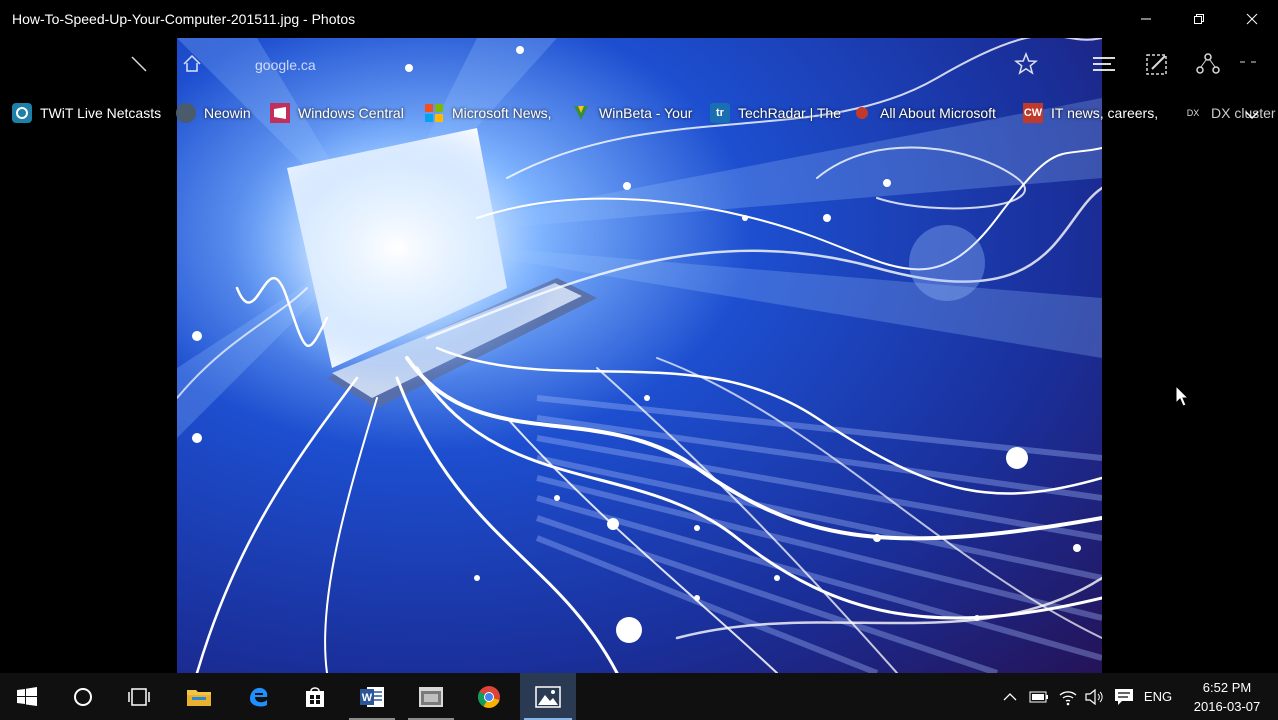 This screenshot has height=720, width=1278. I want to click on favorite-all-about-microsoft: All About Microsoft, so click(924, 113).